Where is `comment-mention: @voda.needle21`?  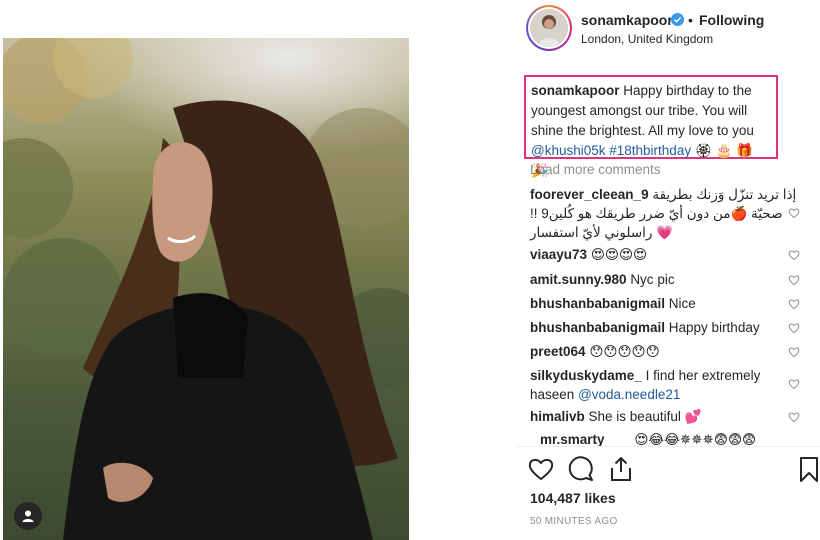
comment-mention: @voda.needle21 is located at coordinates (629, 394).